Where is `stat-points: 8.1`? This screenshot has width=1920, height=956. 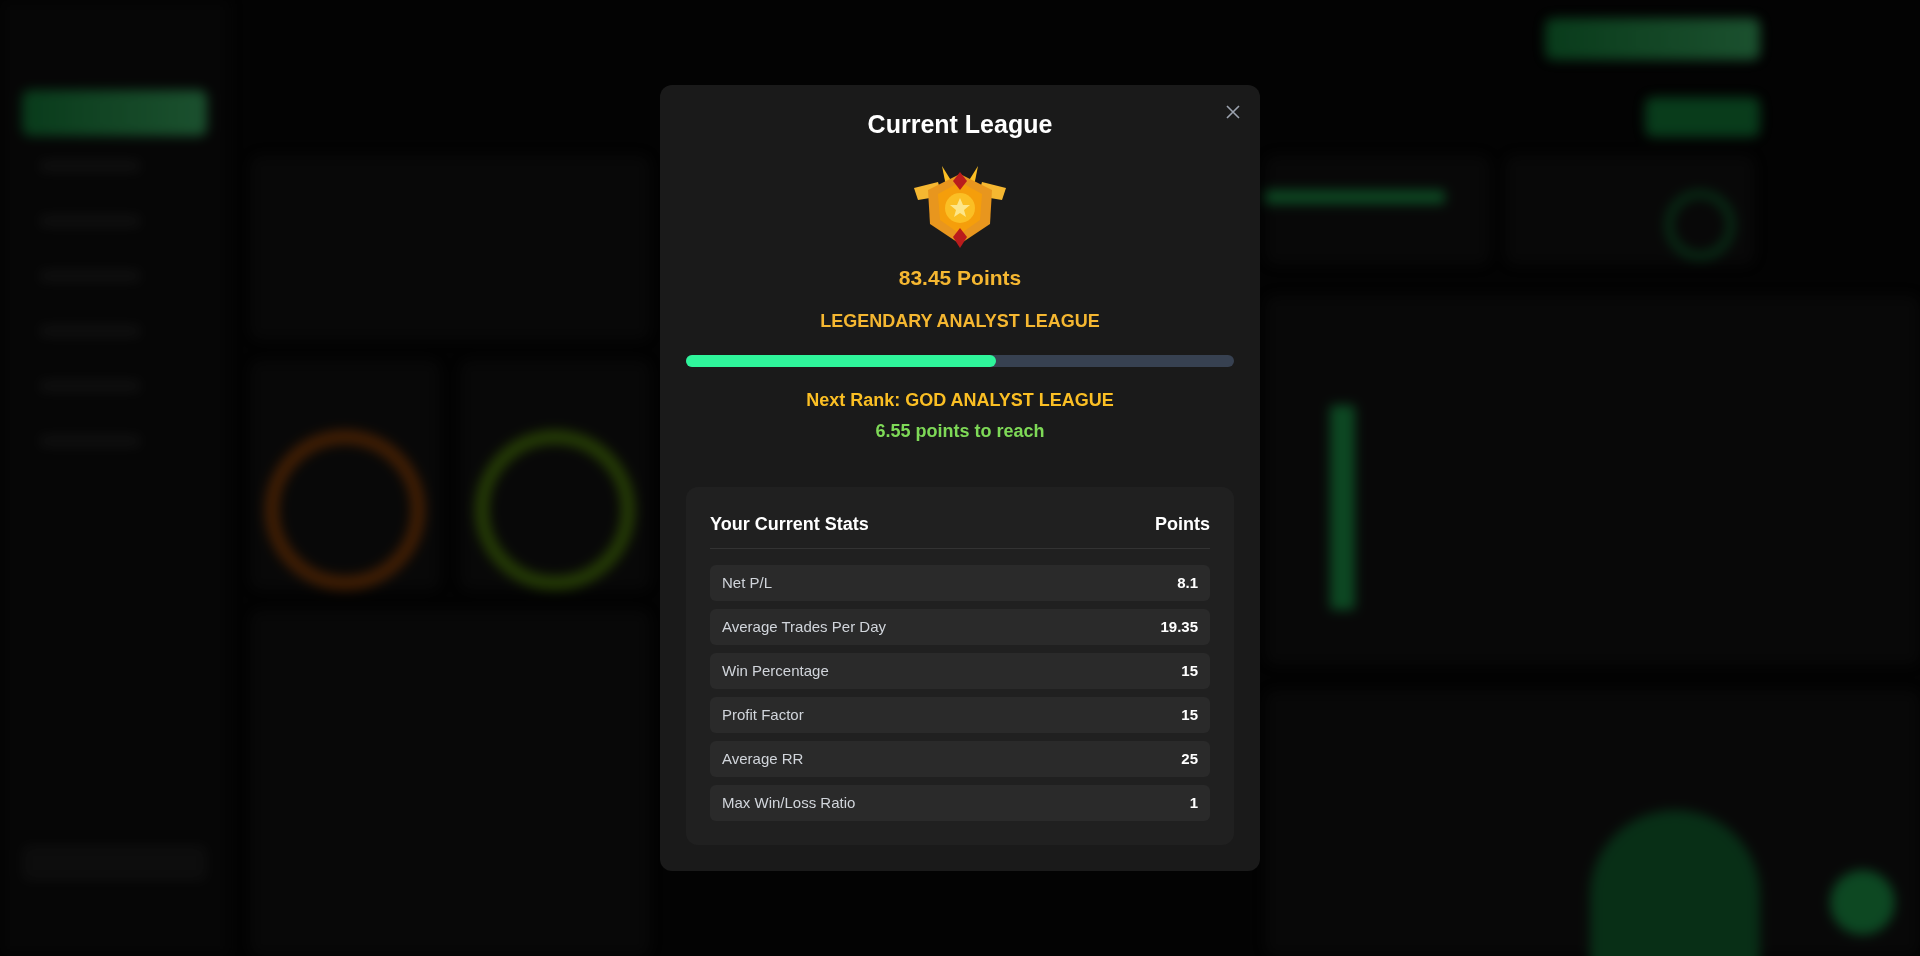
stat-points: 8.1 is located at coordinates (1187, 582).